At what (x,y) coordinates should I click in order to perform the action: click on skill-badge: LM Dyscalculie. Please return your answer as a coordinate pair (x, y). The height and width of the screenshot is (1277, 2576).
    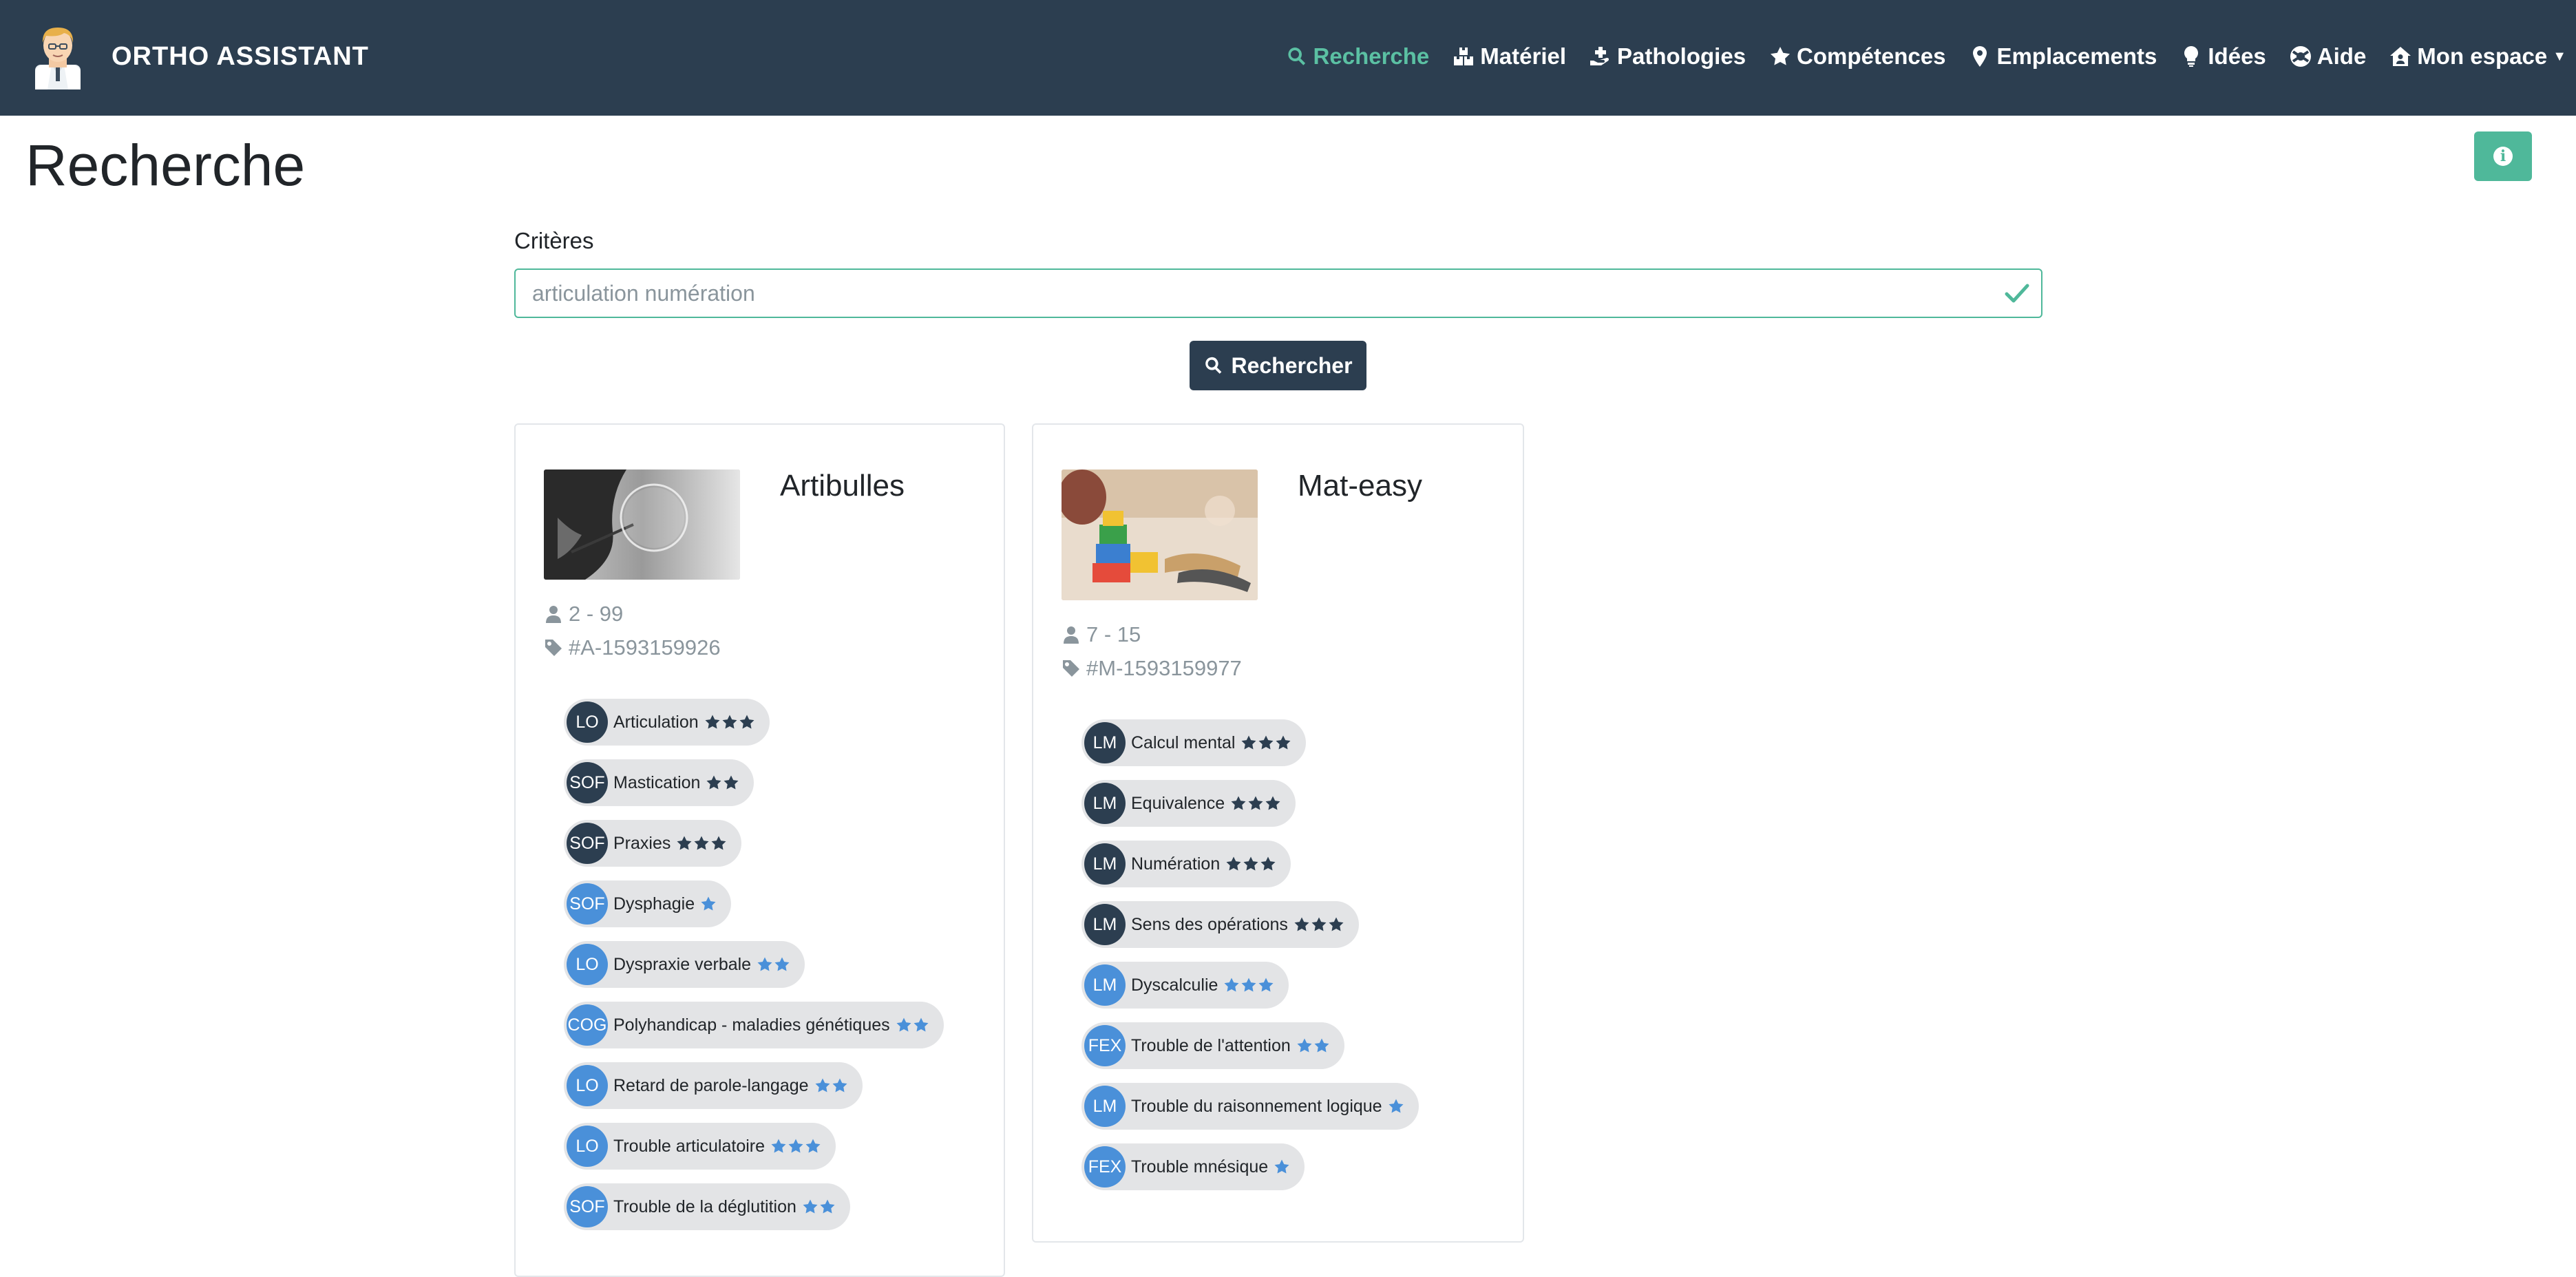
    Looking at the image, I should click on (1185, 985).